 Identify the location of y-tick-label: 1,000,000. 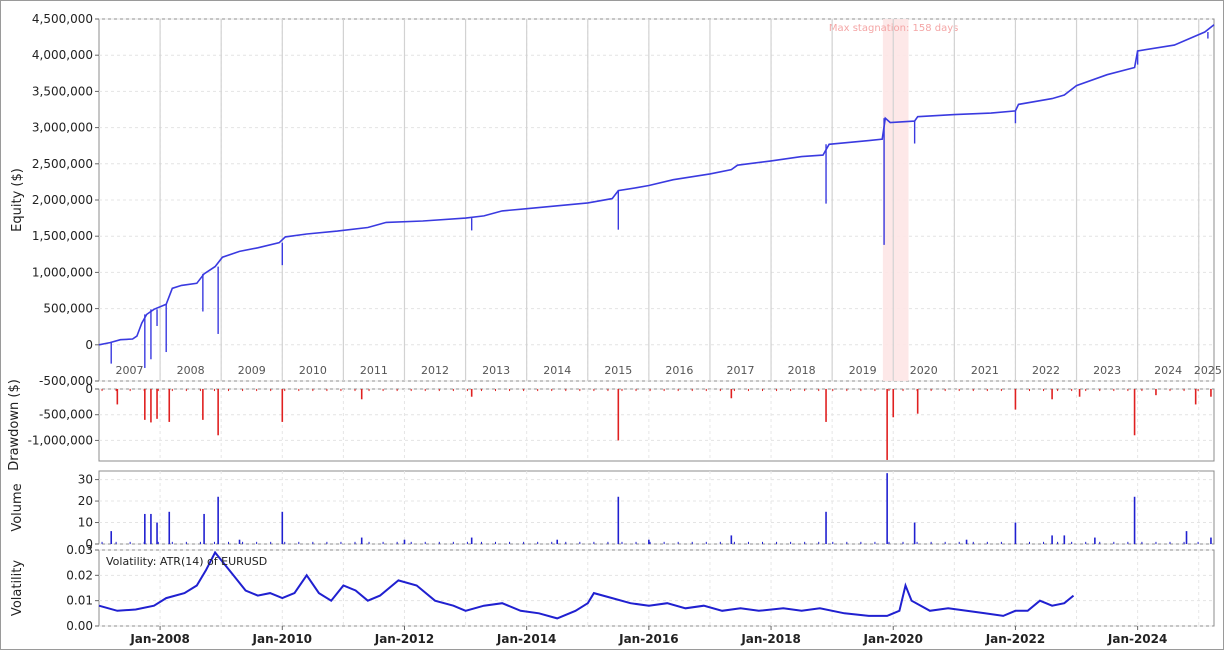
(62, 272).